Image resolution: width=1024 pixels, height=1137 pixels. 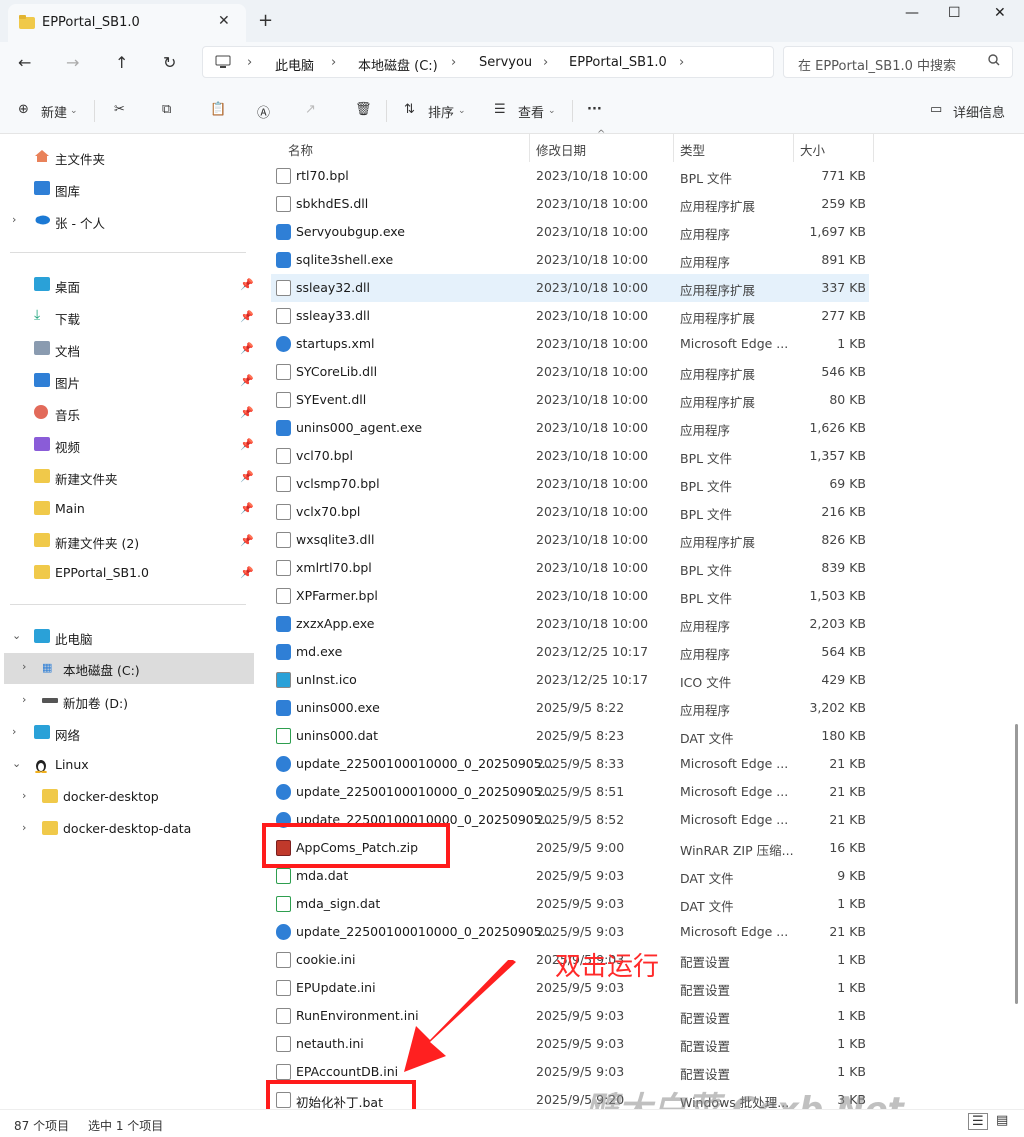 What do you see at coordinates (570, 1044) in the screenshot?
I see `table-row: netauth.ini 2025/9/5 9:03 配置设置 1 KB` at bounding box center [570, 1044].